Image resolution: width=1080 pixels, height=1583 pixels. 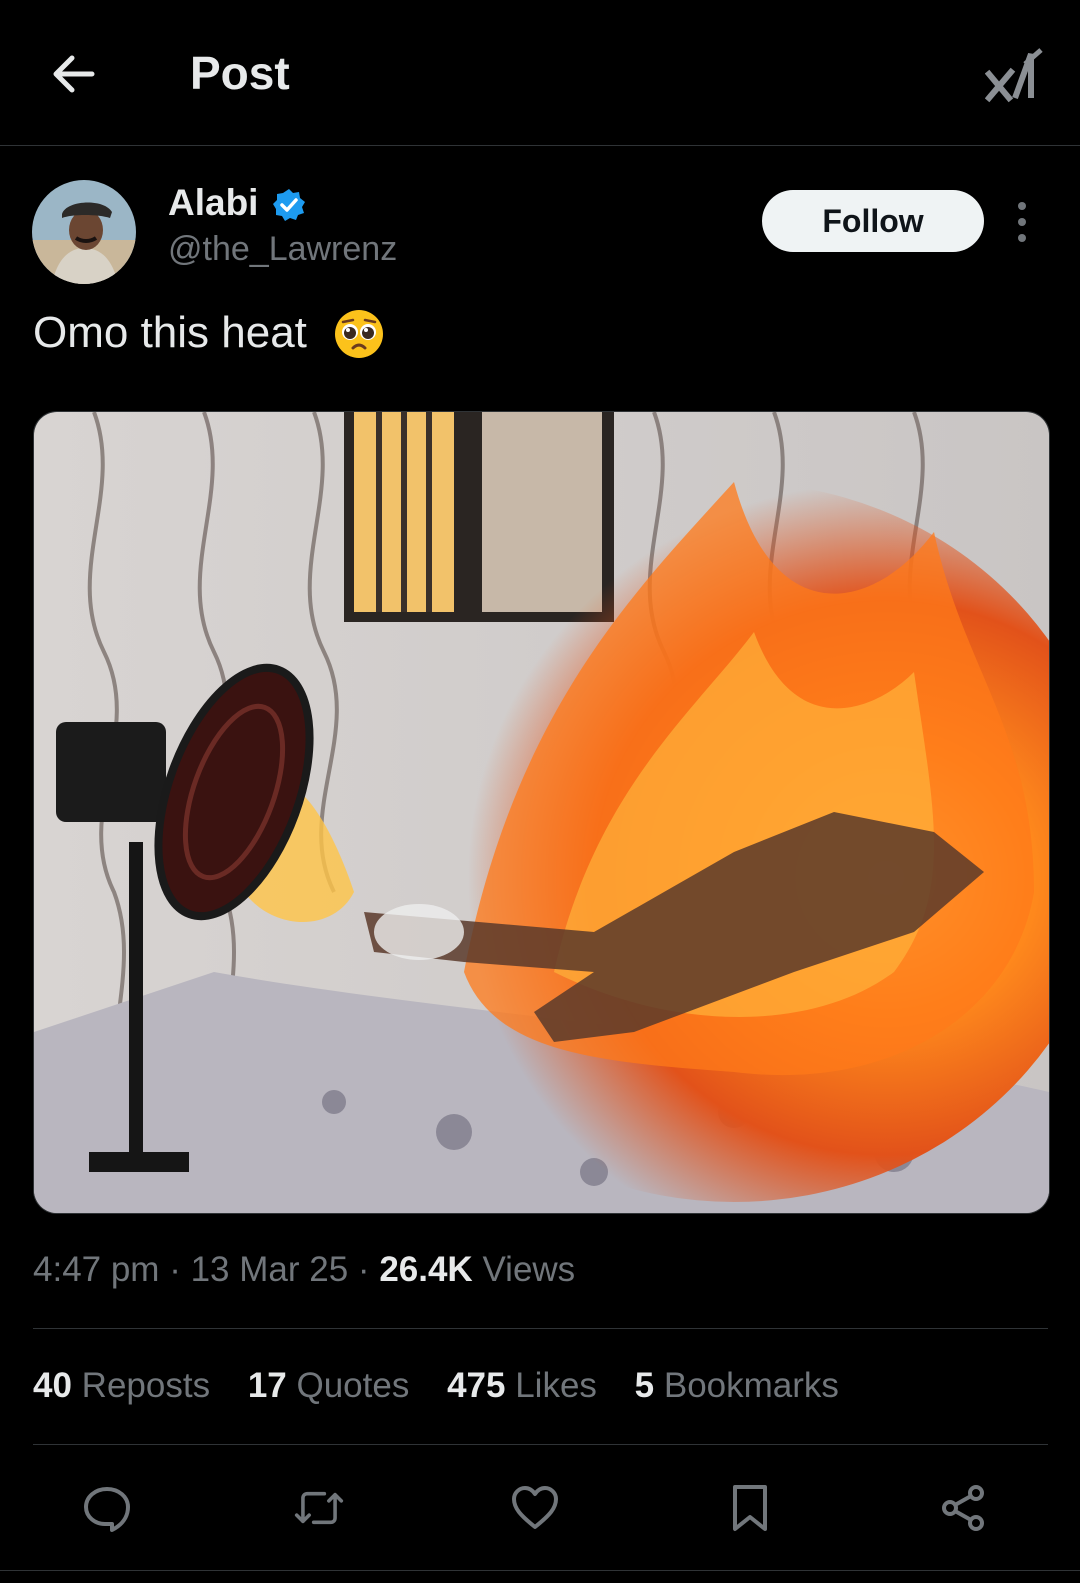 I want to click on follow-button: Follow, so click(x=873, y=221).